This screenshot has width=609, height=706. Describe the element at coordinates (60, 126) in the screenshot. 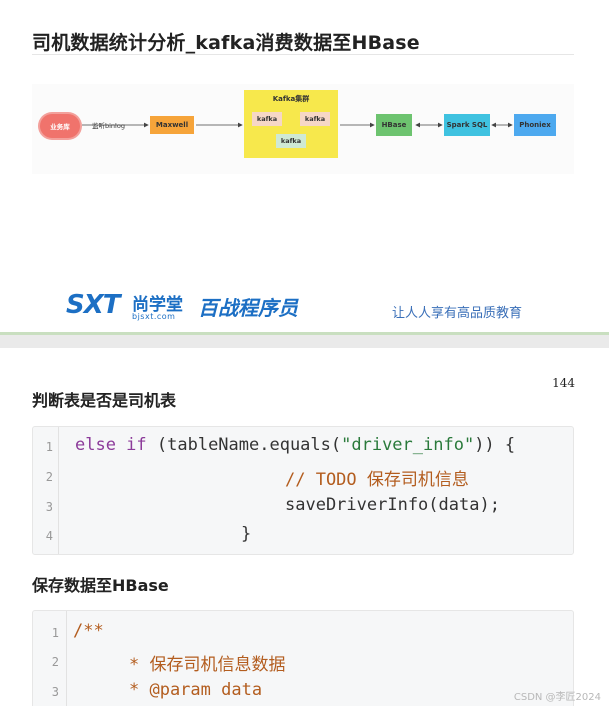

I see `source-db-cloud: 业务库` at that location.